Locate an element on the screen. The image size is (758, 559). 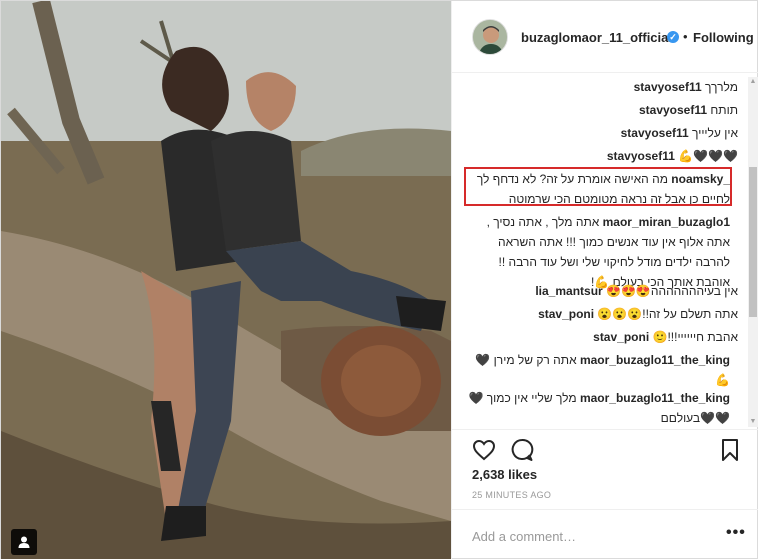
comment-username: maor_miran_buzaglo1 is located at coordinates (666, 222).